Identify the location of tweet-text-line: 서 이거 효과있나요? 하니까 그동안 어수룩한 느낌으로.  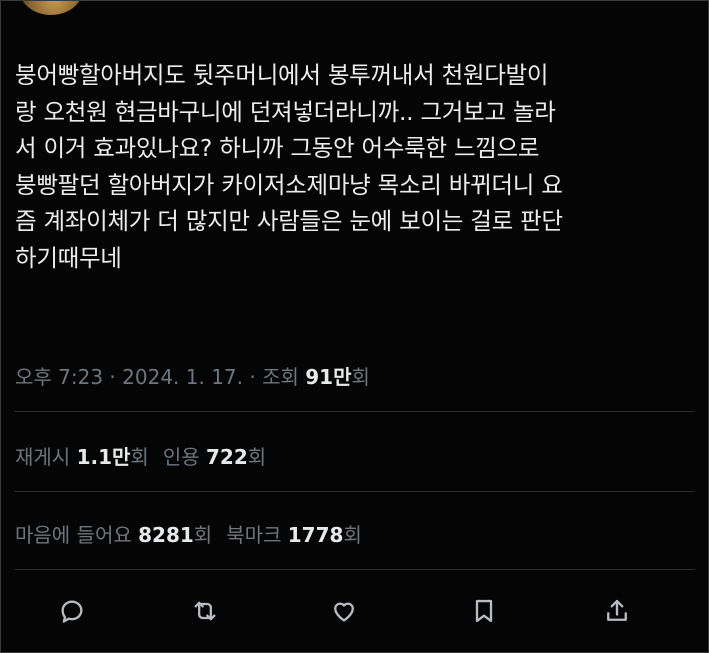
(277, 148).